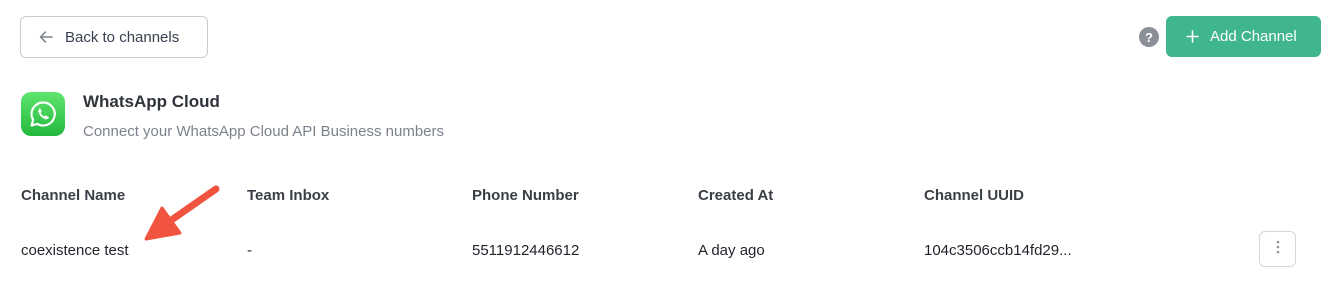  I want to click on add-channel-button: Add Channel, so click(1243, 36).